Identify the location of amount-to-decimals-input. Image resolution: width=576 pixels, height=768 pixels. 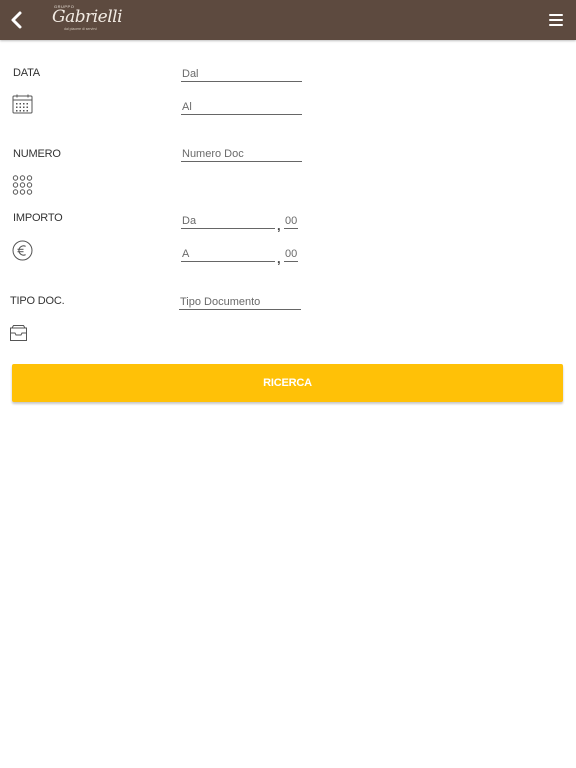
(291, 254).